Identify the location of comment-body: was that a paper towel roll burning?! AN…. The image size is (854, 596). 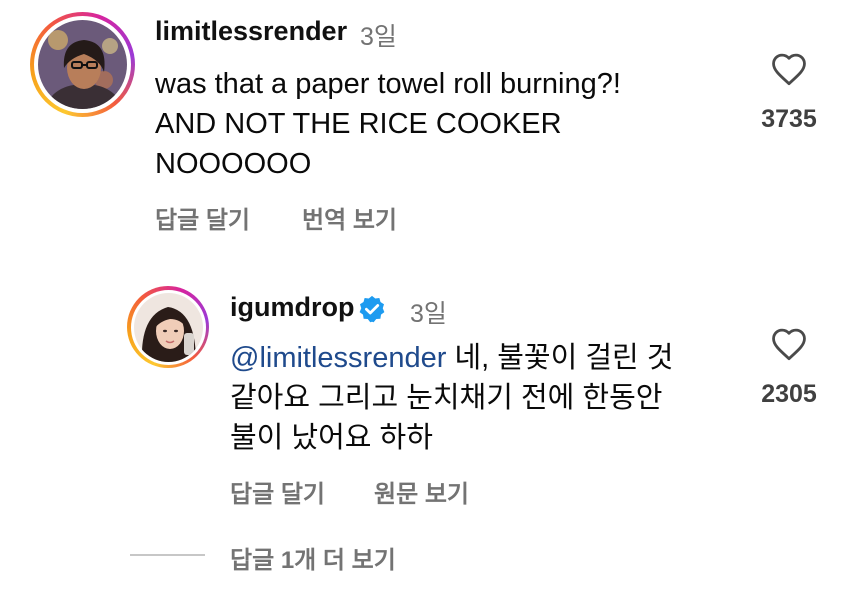
(388, 124).